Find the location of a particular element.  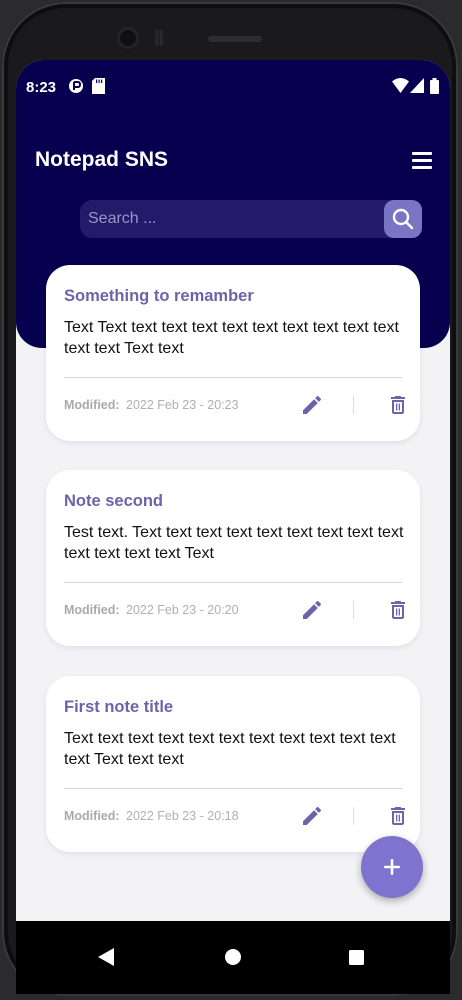

plus-icon is located at coordinates (392, 867).